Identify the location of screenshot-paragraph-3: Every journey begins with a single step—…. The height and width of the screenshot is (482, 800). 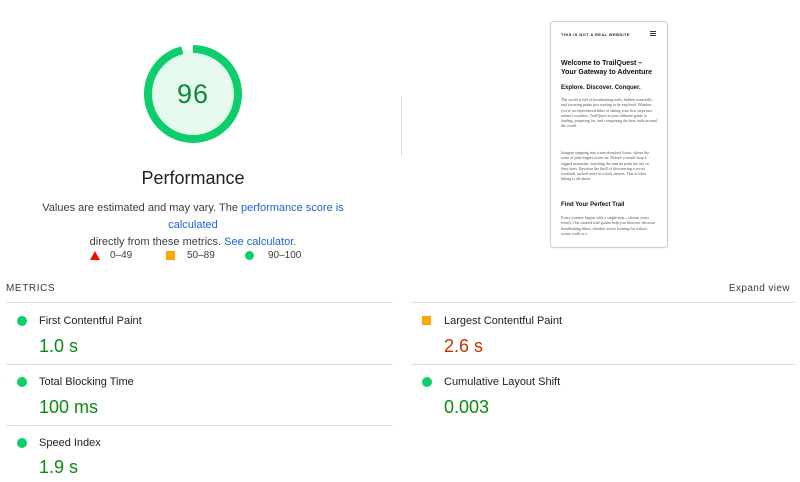
(608, 225).